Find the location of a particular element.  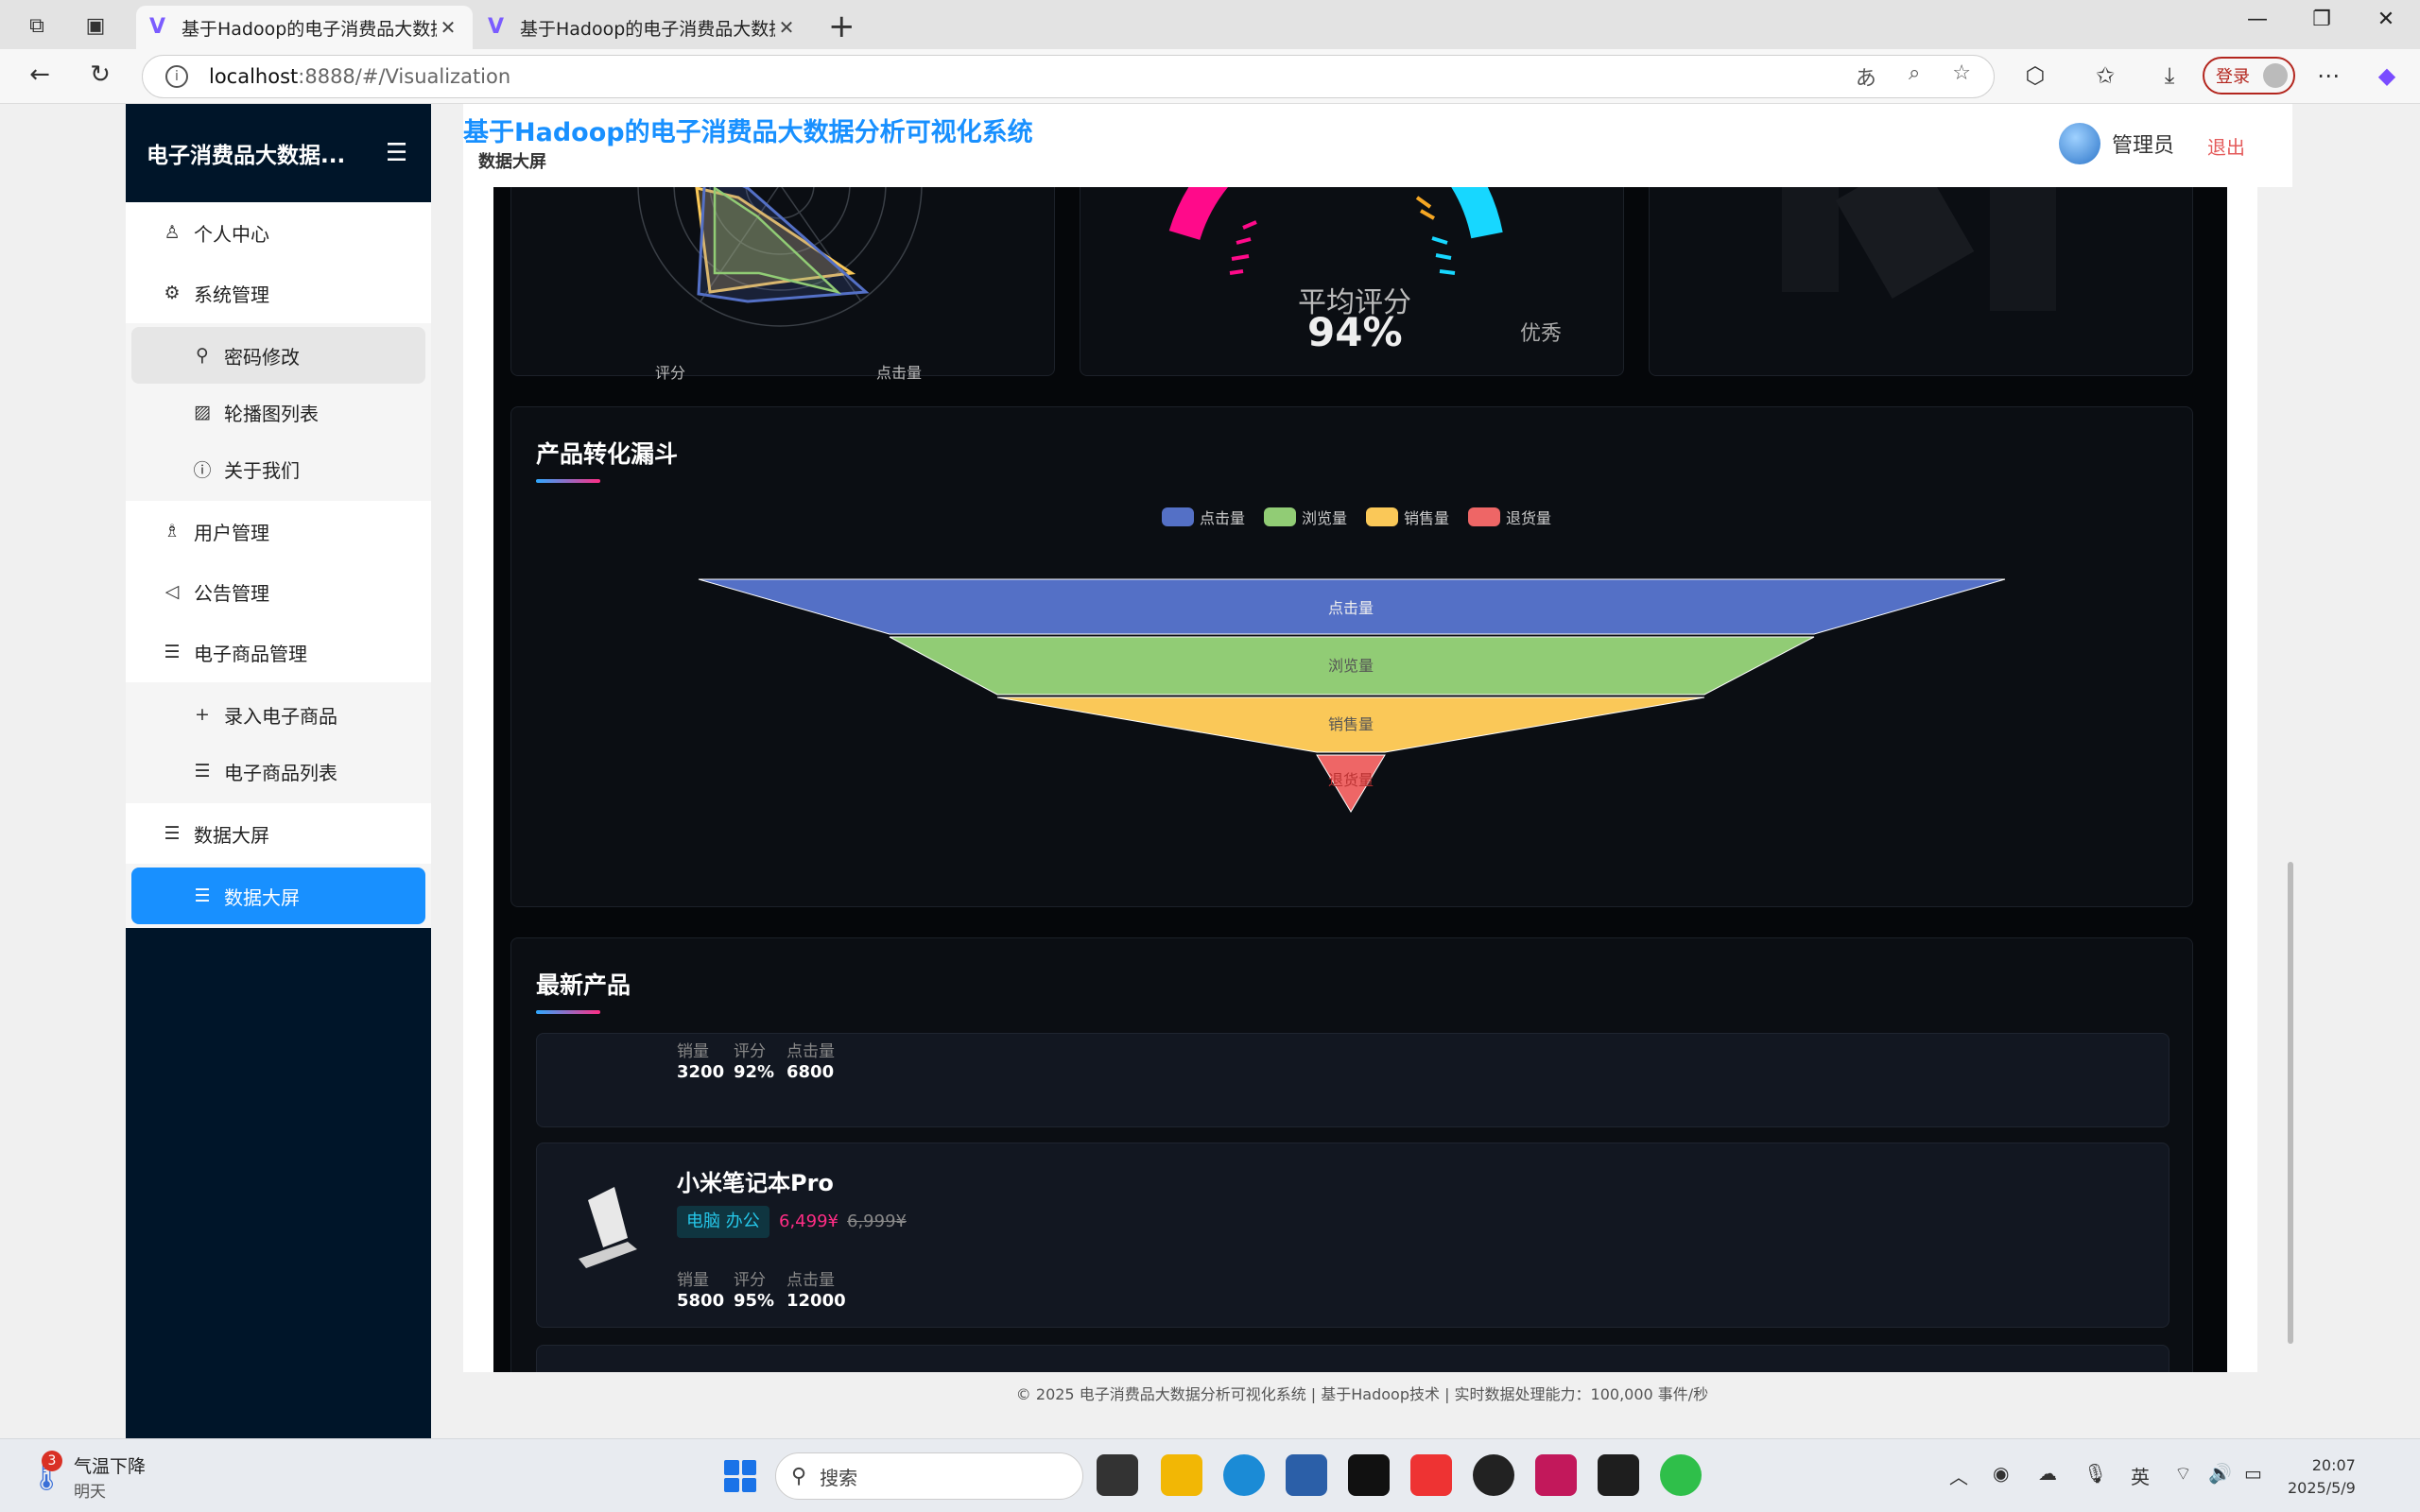

tab-title: 基于Hadoop的电子消费品大数据分 is located at coordinates (309, 29).